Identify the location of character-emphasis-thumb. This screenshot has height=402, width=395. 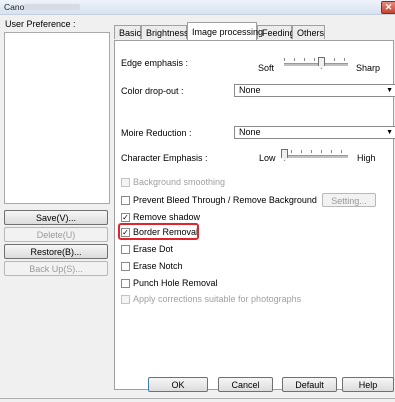
(284, 155).